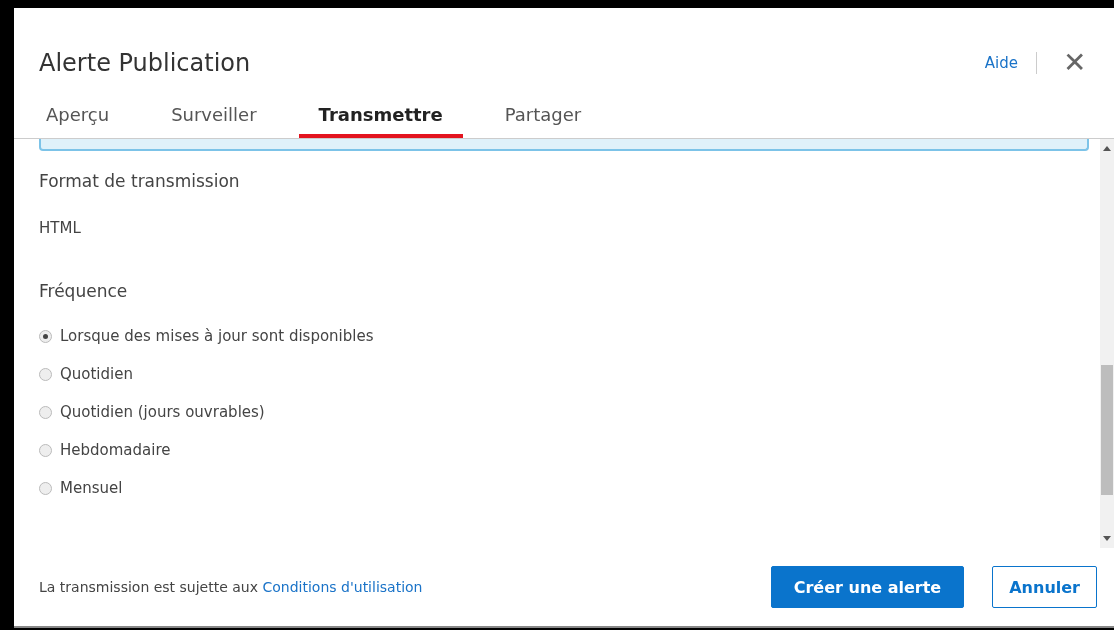 Image resolution: width=1114 pixels, height=630 pixels. What do you see at coordinates (342, 587) in the screenshot?
I see `terms-link: Conditions d'utilisation` at bounding box center [342, 587].